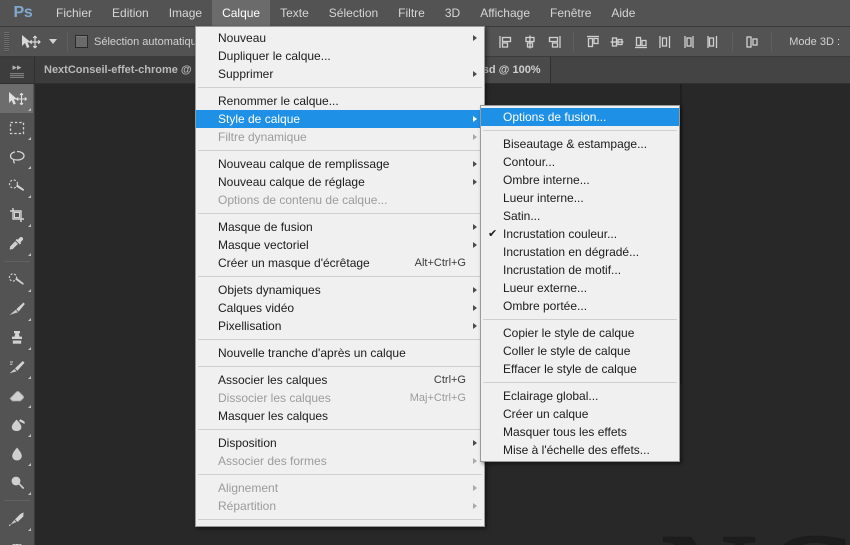 This screenshot has height=545, width=850. Describe the element at coordinates (546, 414) in the screenshot. I see `menu-item-label: Créer un calque` at that location.